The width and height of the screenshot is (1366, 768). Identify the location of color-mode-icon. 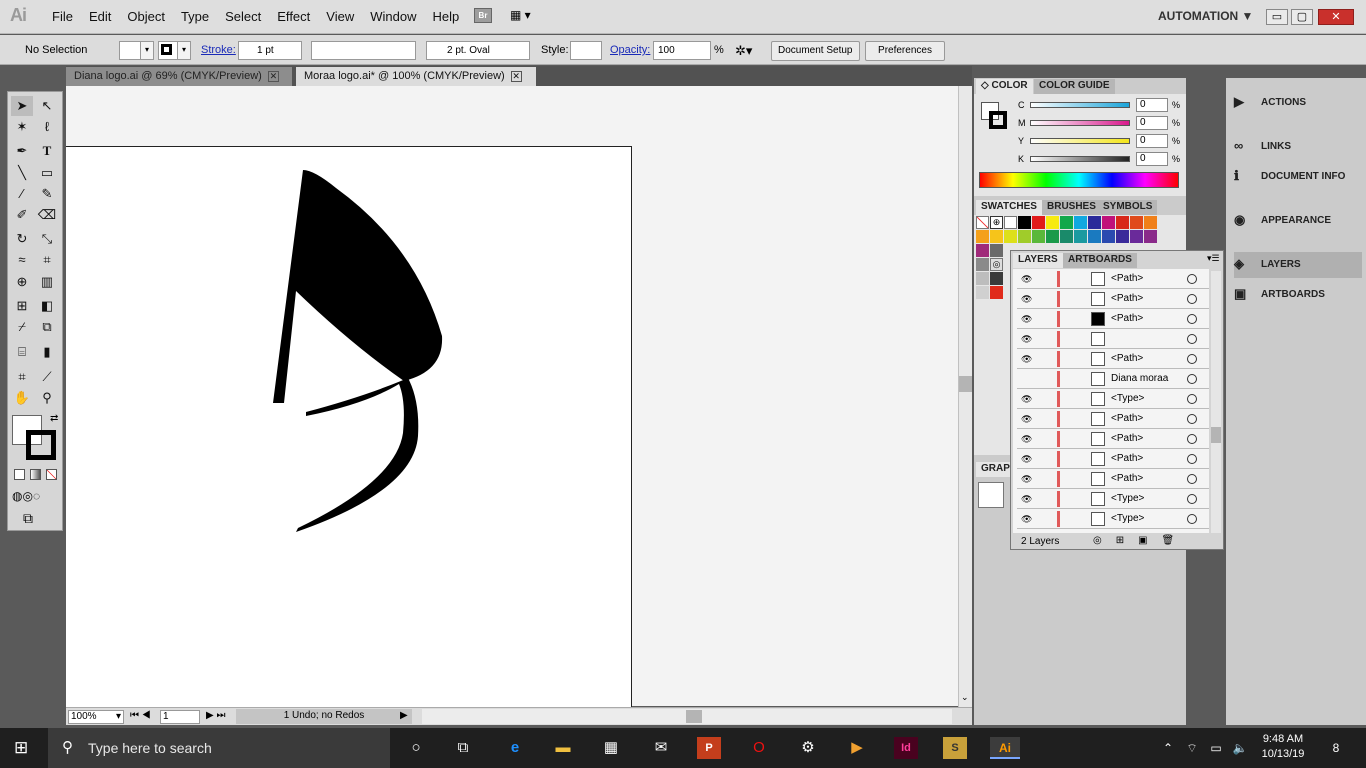
(19, 474).